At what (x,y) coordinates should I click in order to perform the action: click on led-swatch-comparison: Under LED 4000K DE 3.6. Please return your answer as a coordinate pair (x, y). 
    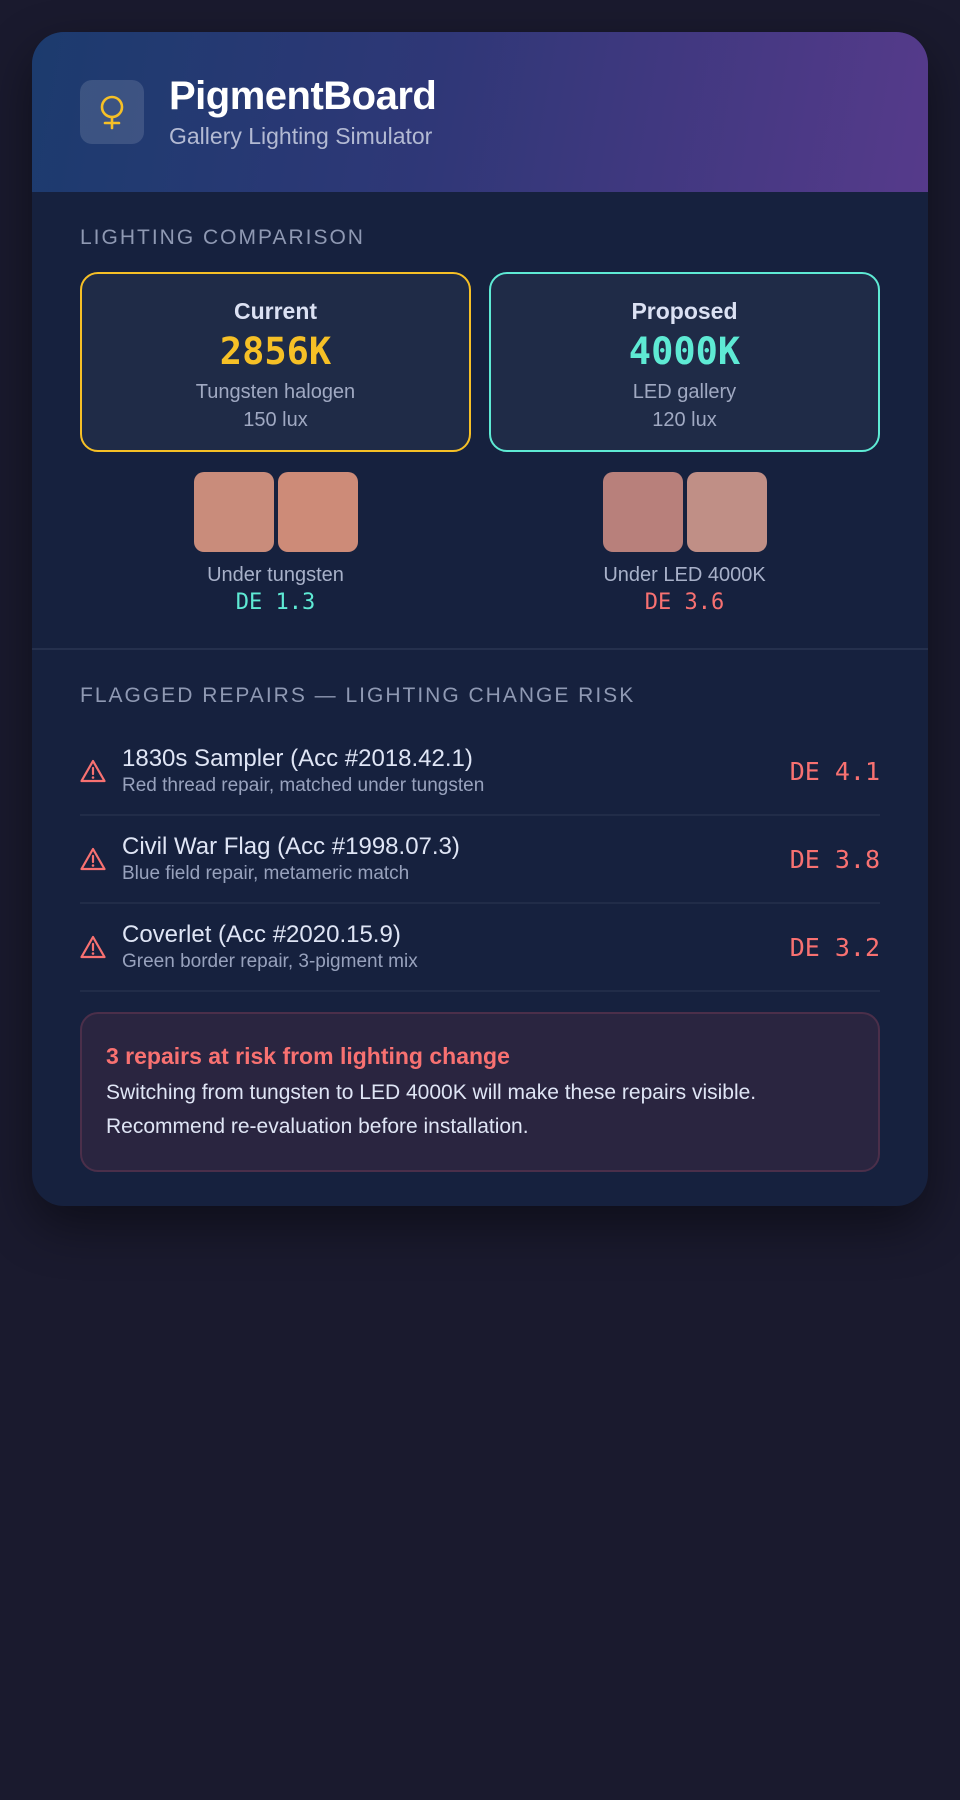
    Looking at the image, I should click on (684, 545).